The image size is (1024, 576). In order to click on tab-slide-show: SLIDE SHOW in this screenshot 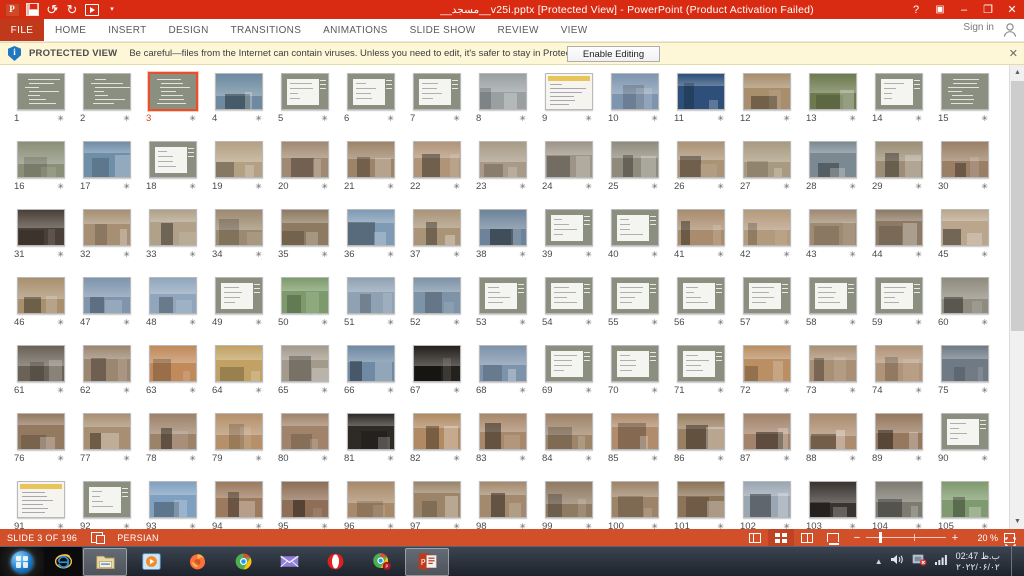, I will do `click(443, 30)`.